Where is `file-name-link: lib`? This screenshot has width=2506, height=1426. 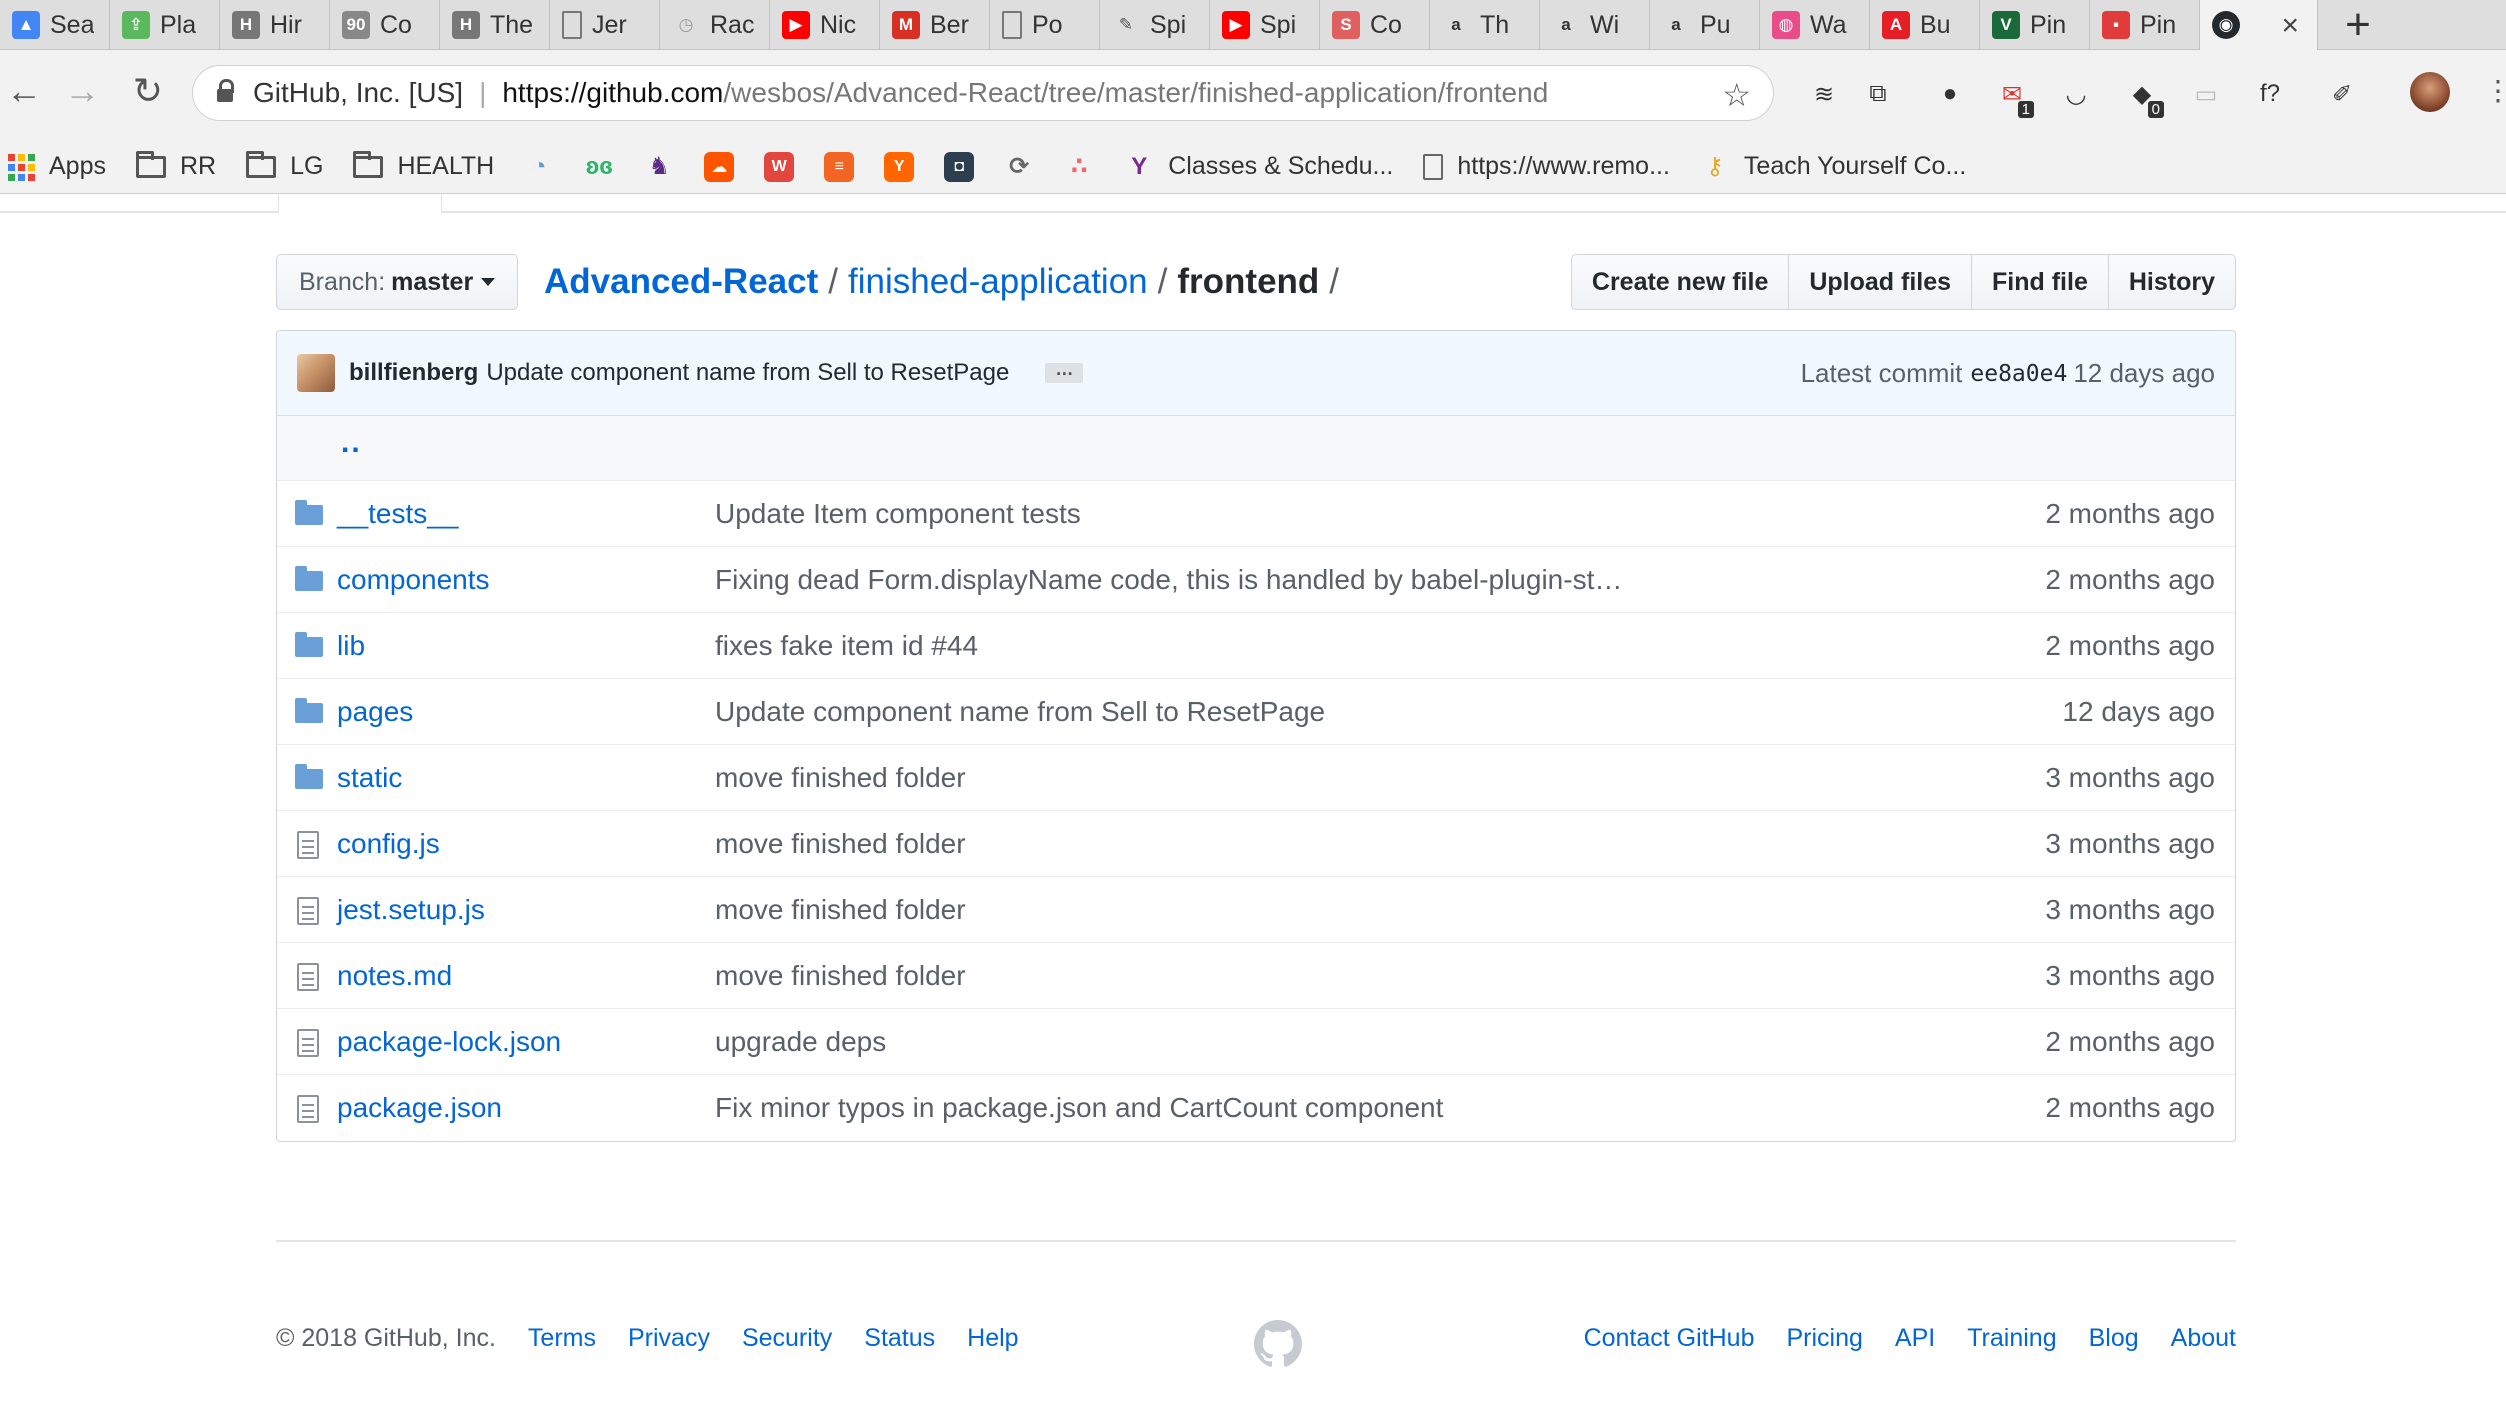
file-name-link: lib is located at coordinates (351, 646).